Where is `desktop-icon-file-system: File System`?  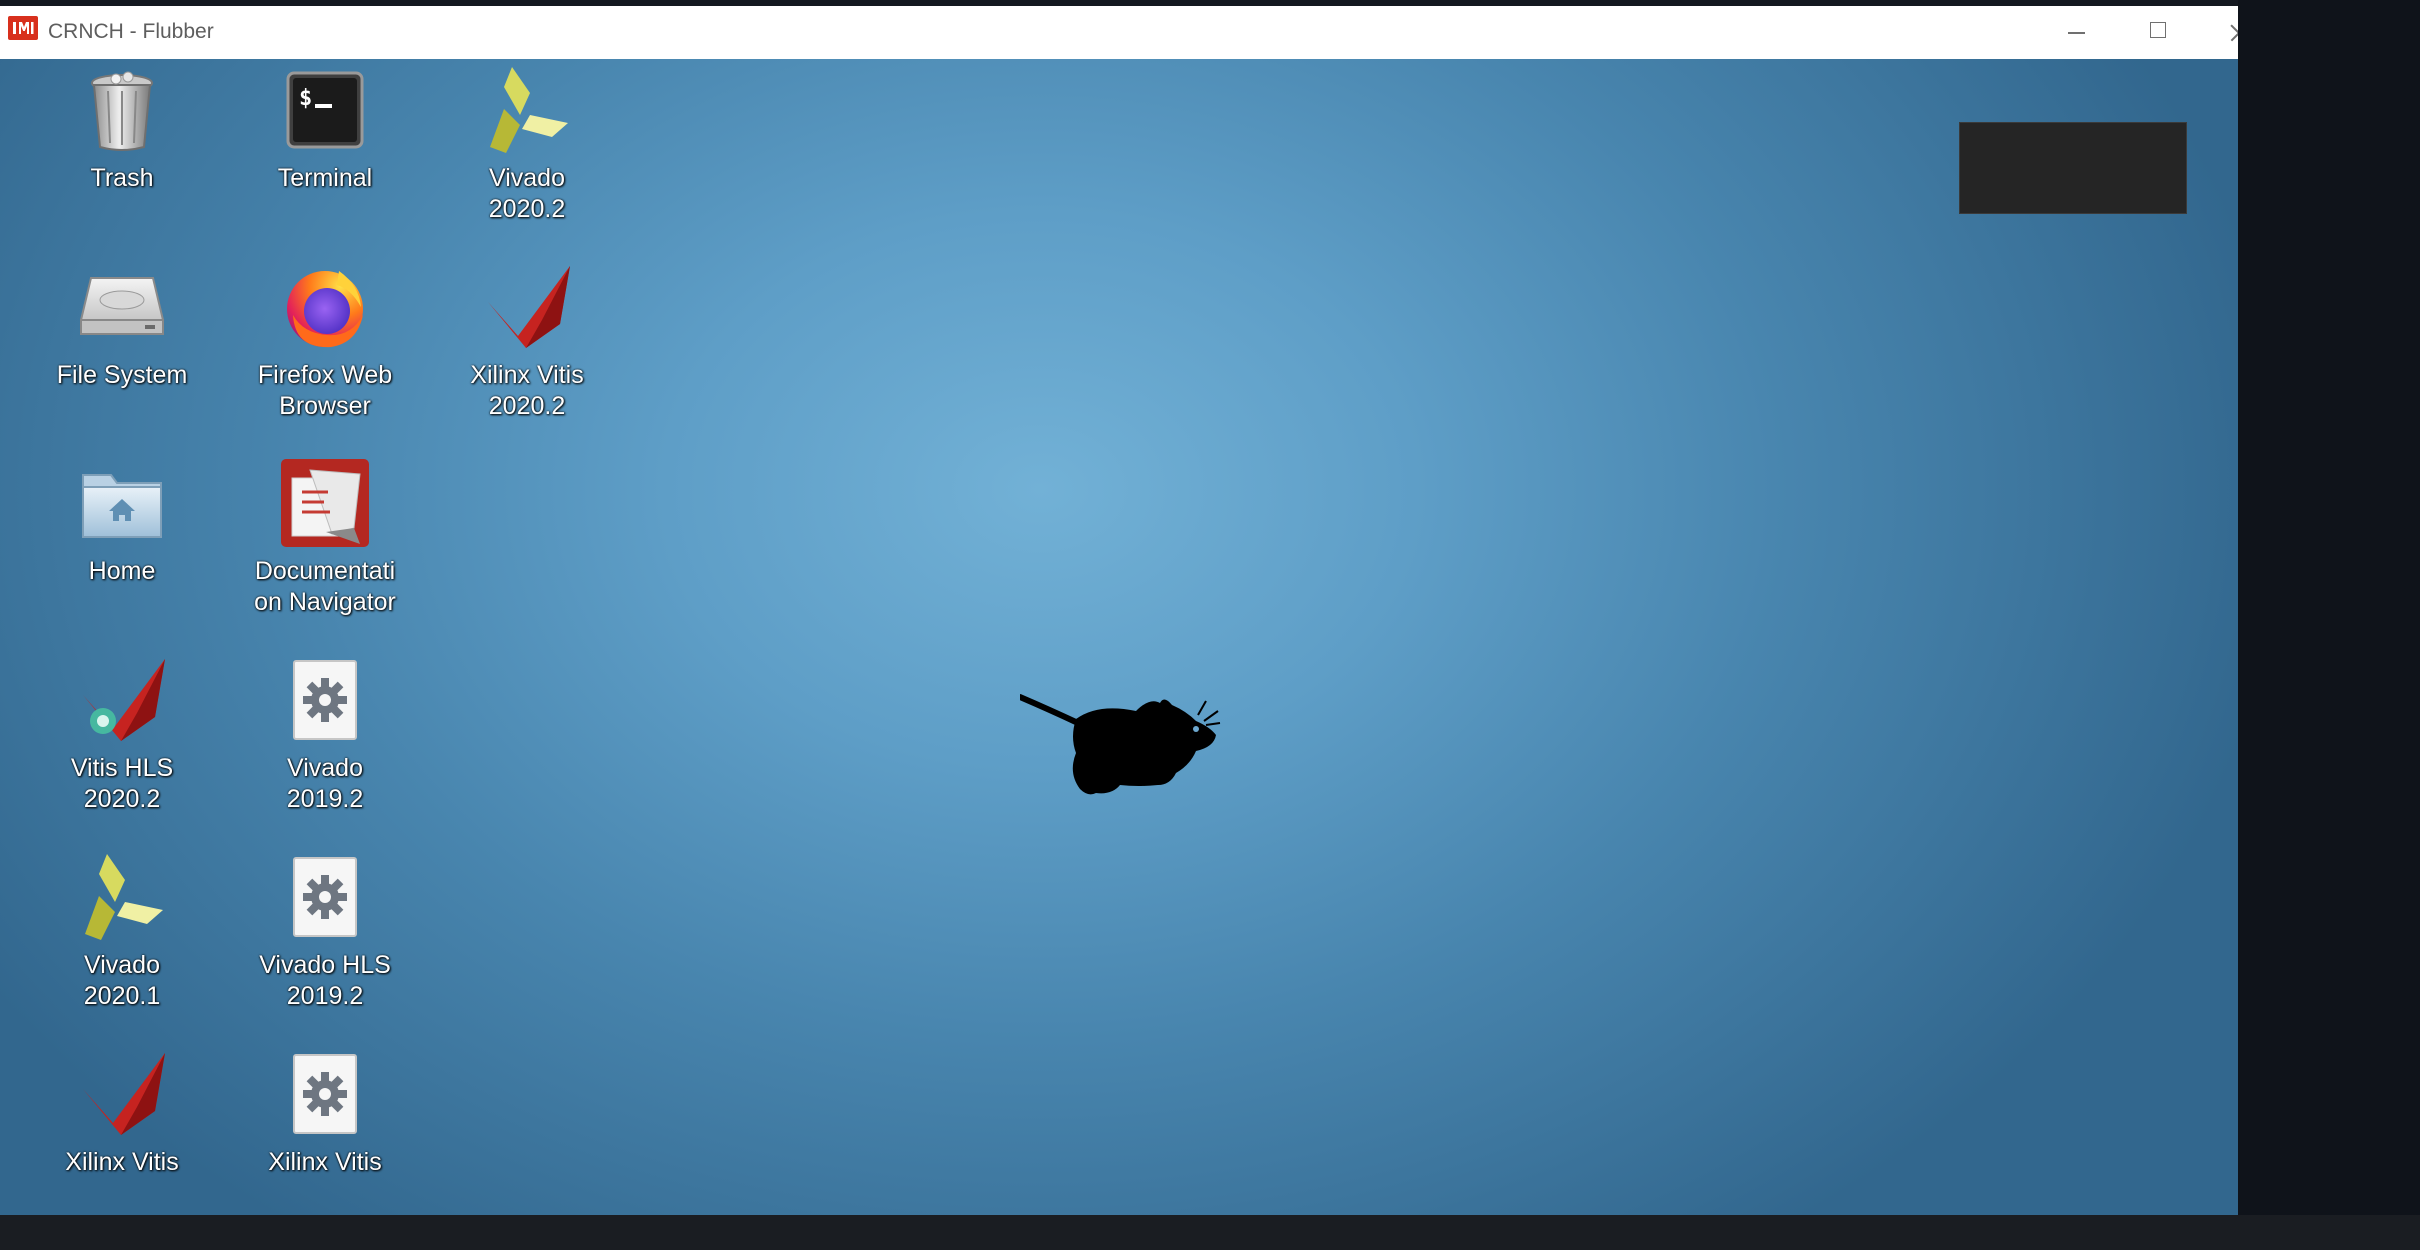 desktop-icon-file-system: File System is located at coordinates (122, 341).